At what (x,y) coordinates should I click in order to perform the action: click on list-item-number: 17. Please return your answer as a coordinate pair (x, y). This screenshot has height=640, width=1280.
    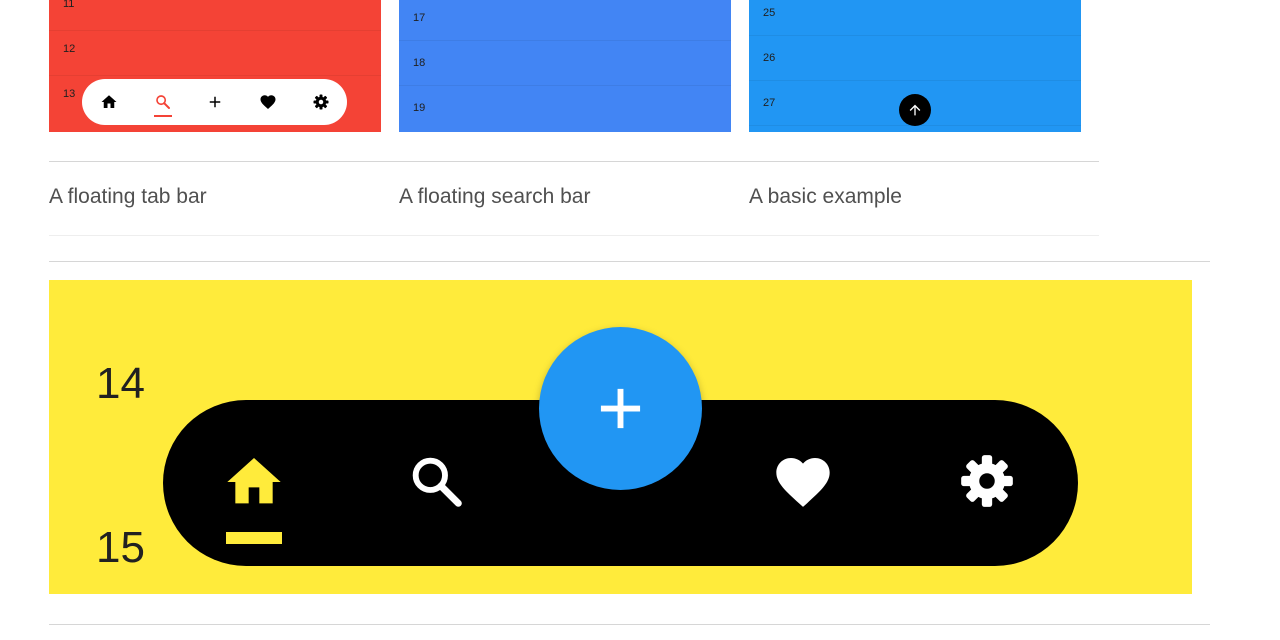
    Looking at the image, I should click on (419, 18).